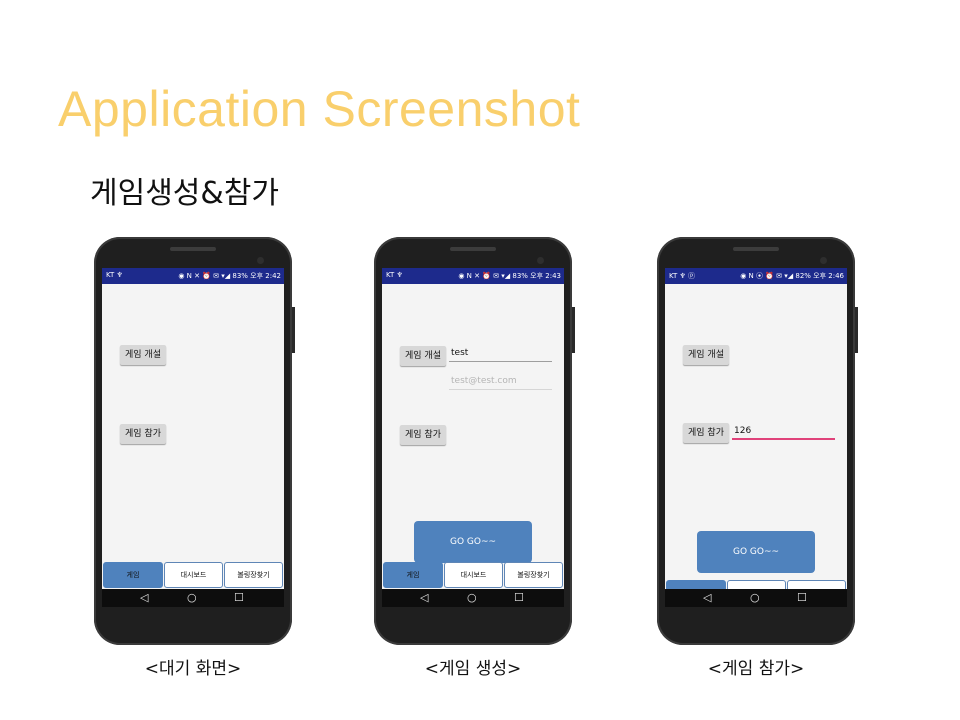 This screenshot has width=960, height=720. I want to click on status-icons: ◉ N ⦿ ⏰ ✉ ▾◢ 82% 오후 2:46, so click(792, 276).